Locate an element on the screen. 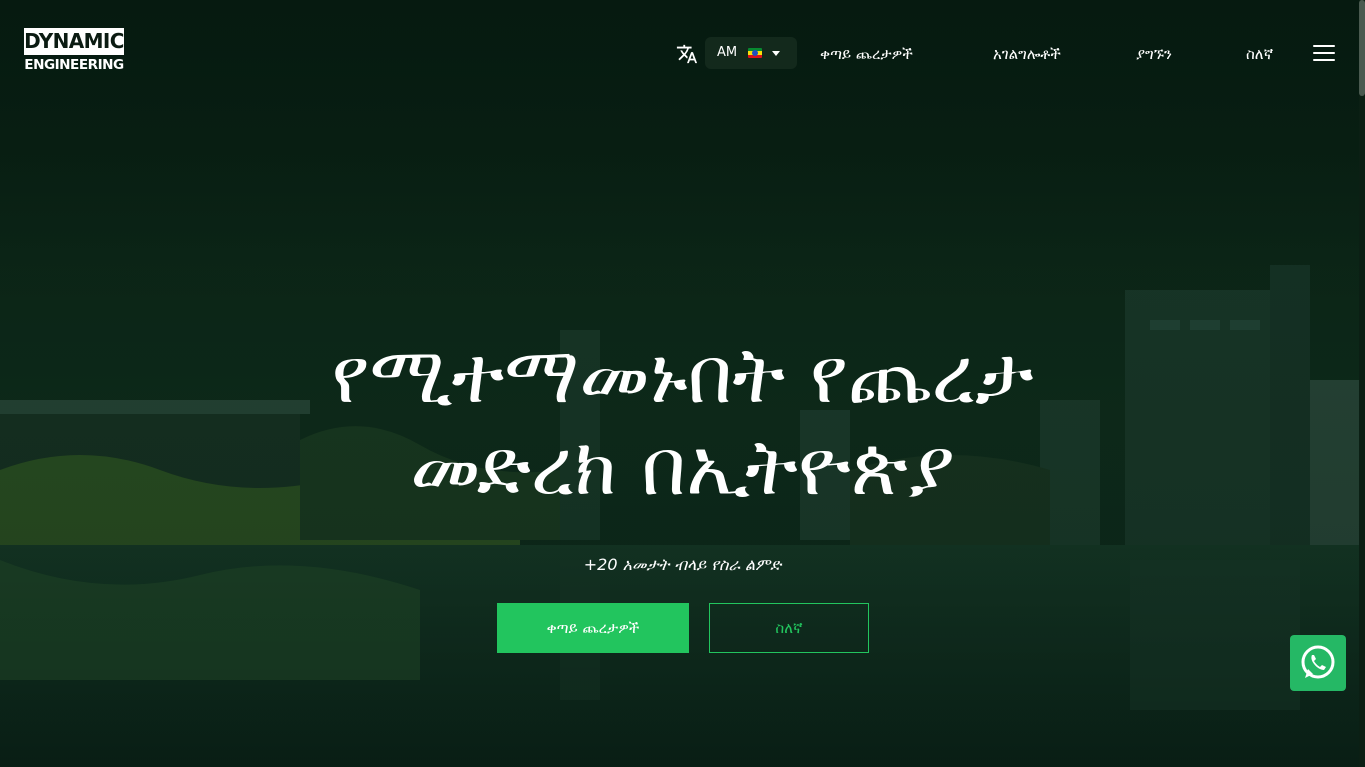 The image size is (1365, 767). whatsapp-button is located at coordinates (1318, 663).